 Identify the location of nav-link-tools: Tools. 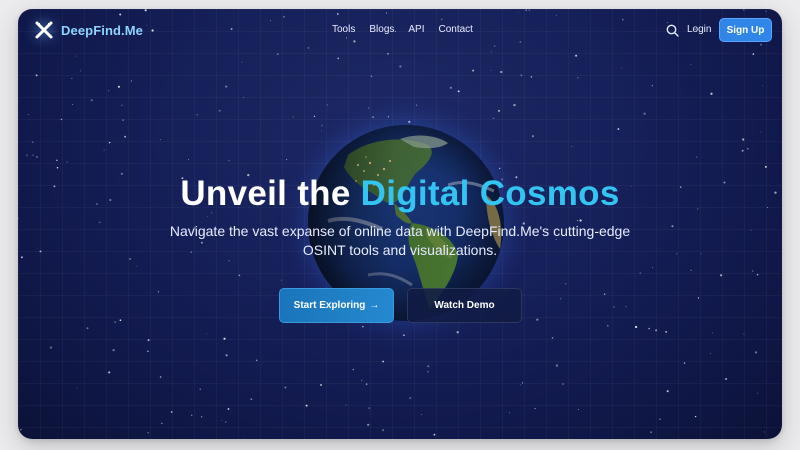
(343, 29).